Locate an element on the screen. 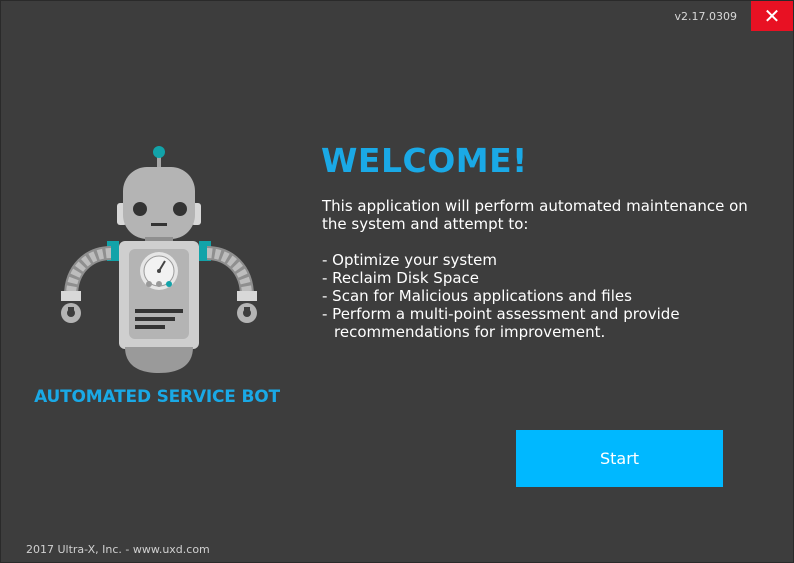  page-title: WELCOME! is located at coordinates (424, 160).